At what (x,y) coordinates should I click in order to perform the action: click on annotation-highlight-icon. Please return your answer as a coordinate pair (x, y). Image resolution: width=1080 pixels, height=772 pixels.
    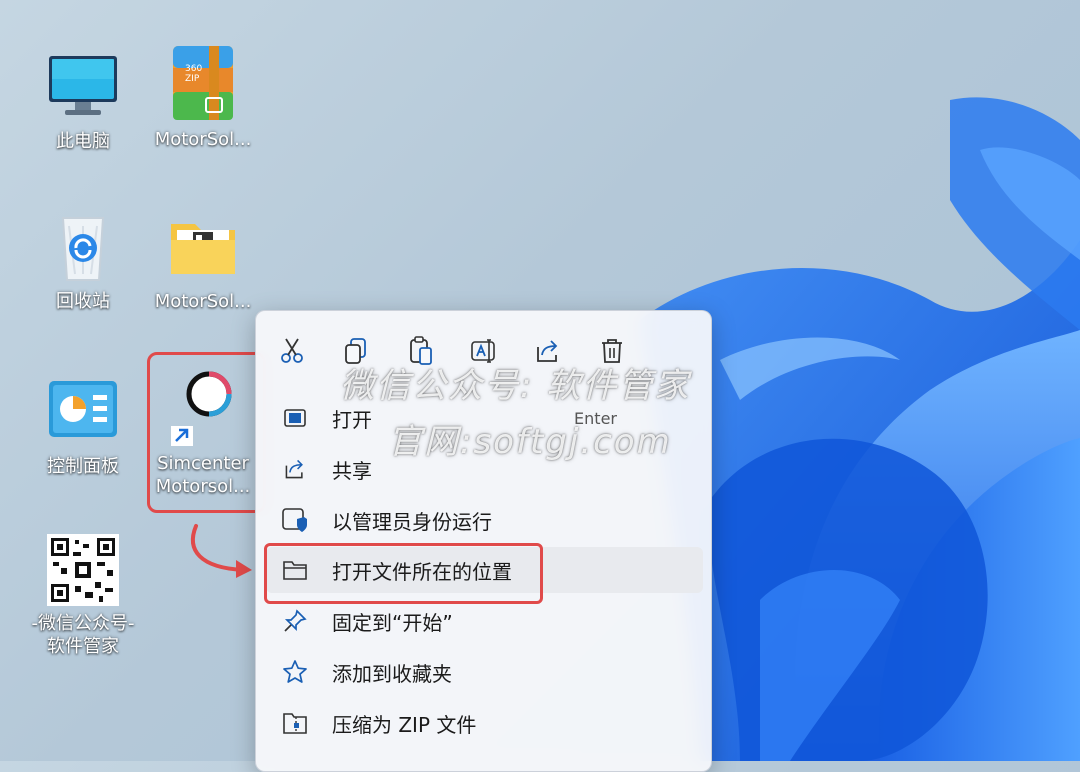
    Looking at the image, I should click on (206, 432).